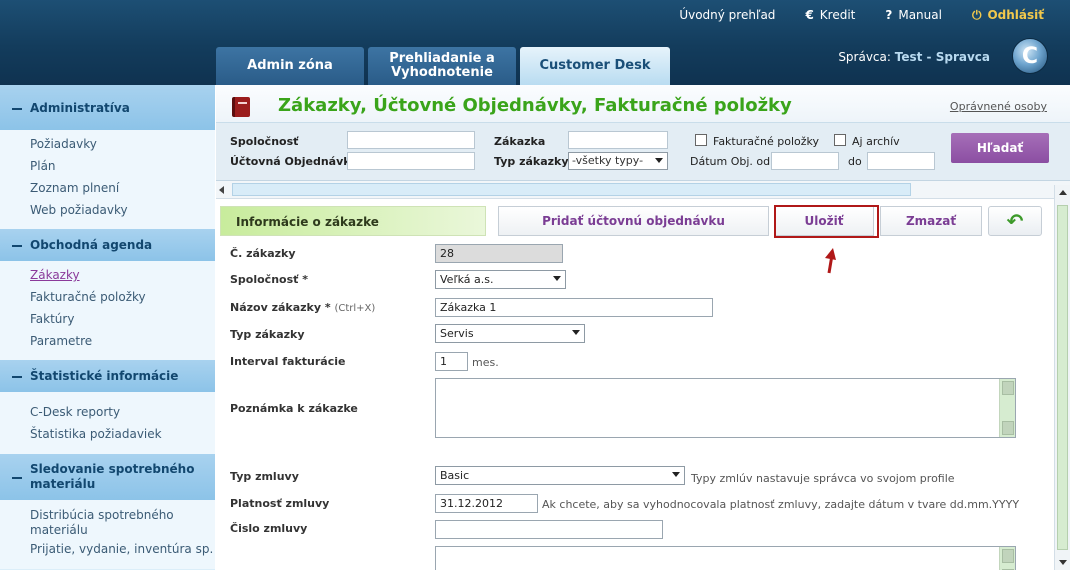 Image resolution: width=1070 pixels, height=570 pixels. I want to click on sidebar-section-administrative: Administratíva, so click(107, 107).